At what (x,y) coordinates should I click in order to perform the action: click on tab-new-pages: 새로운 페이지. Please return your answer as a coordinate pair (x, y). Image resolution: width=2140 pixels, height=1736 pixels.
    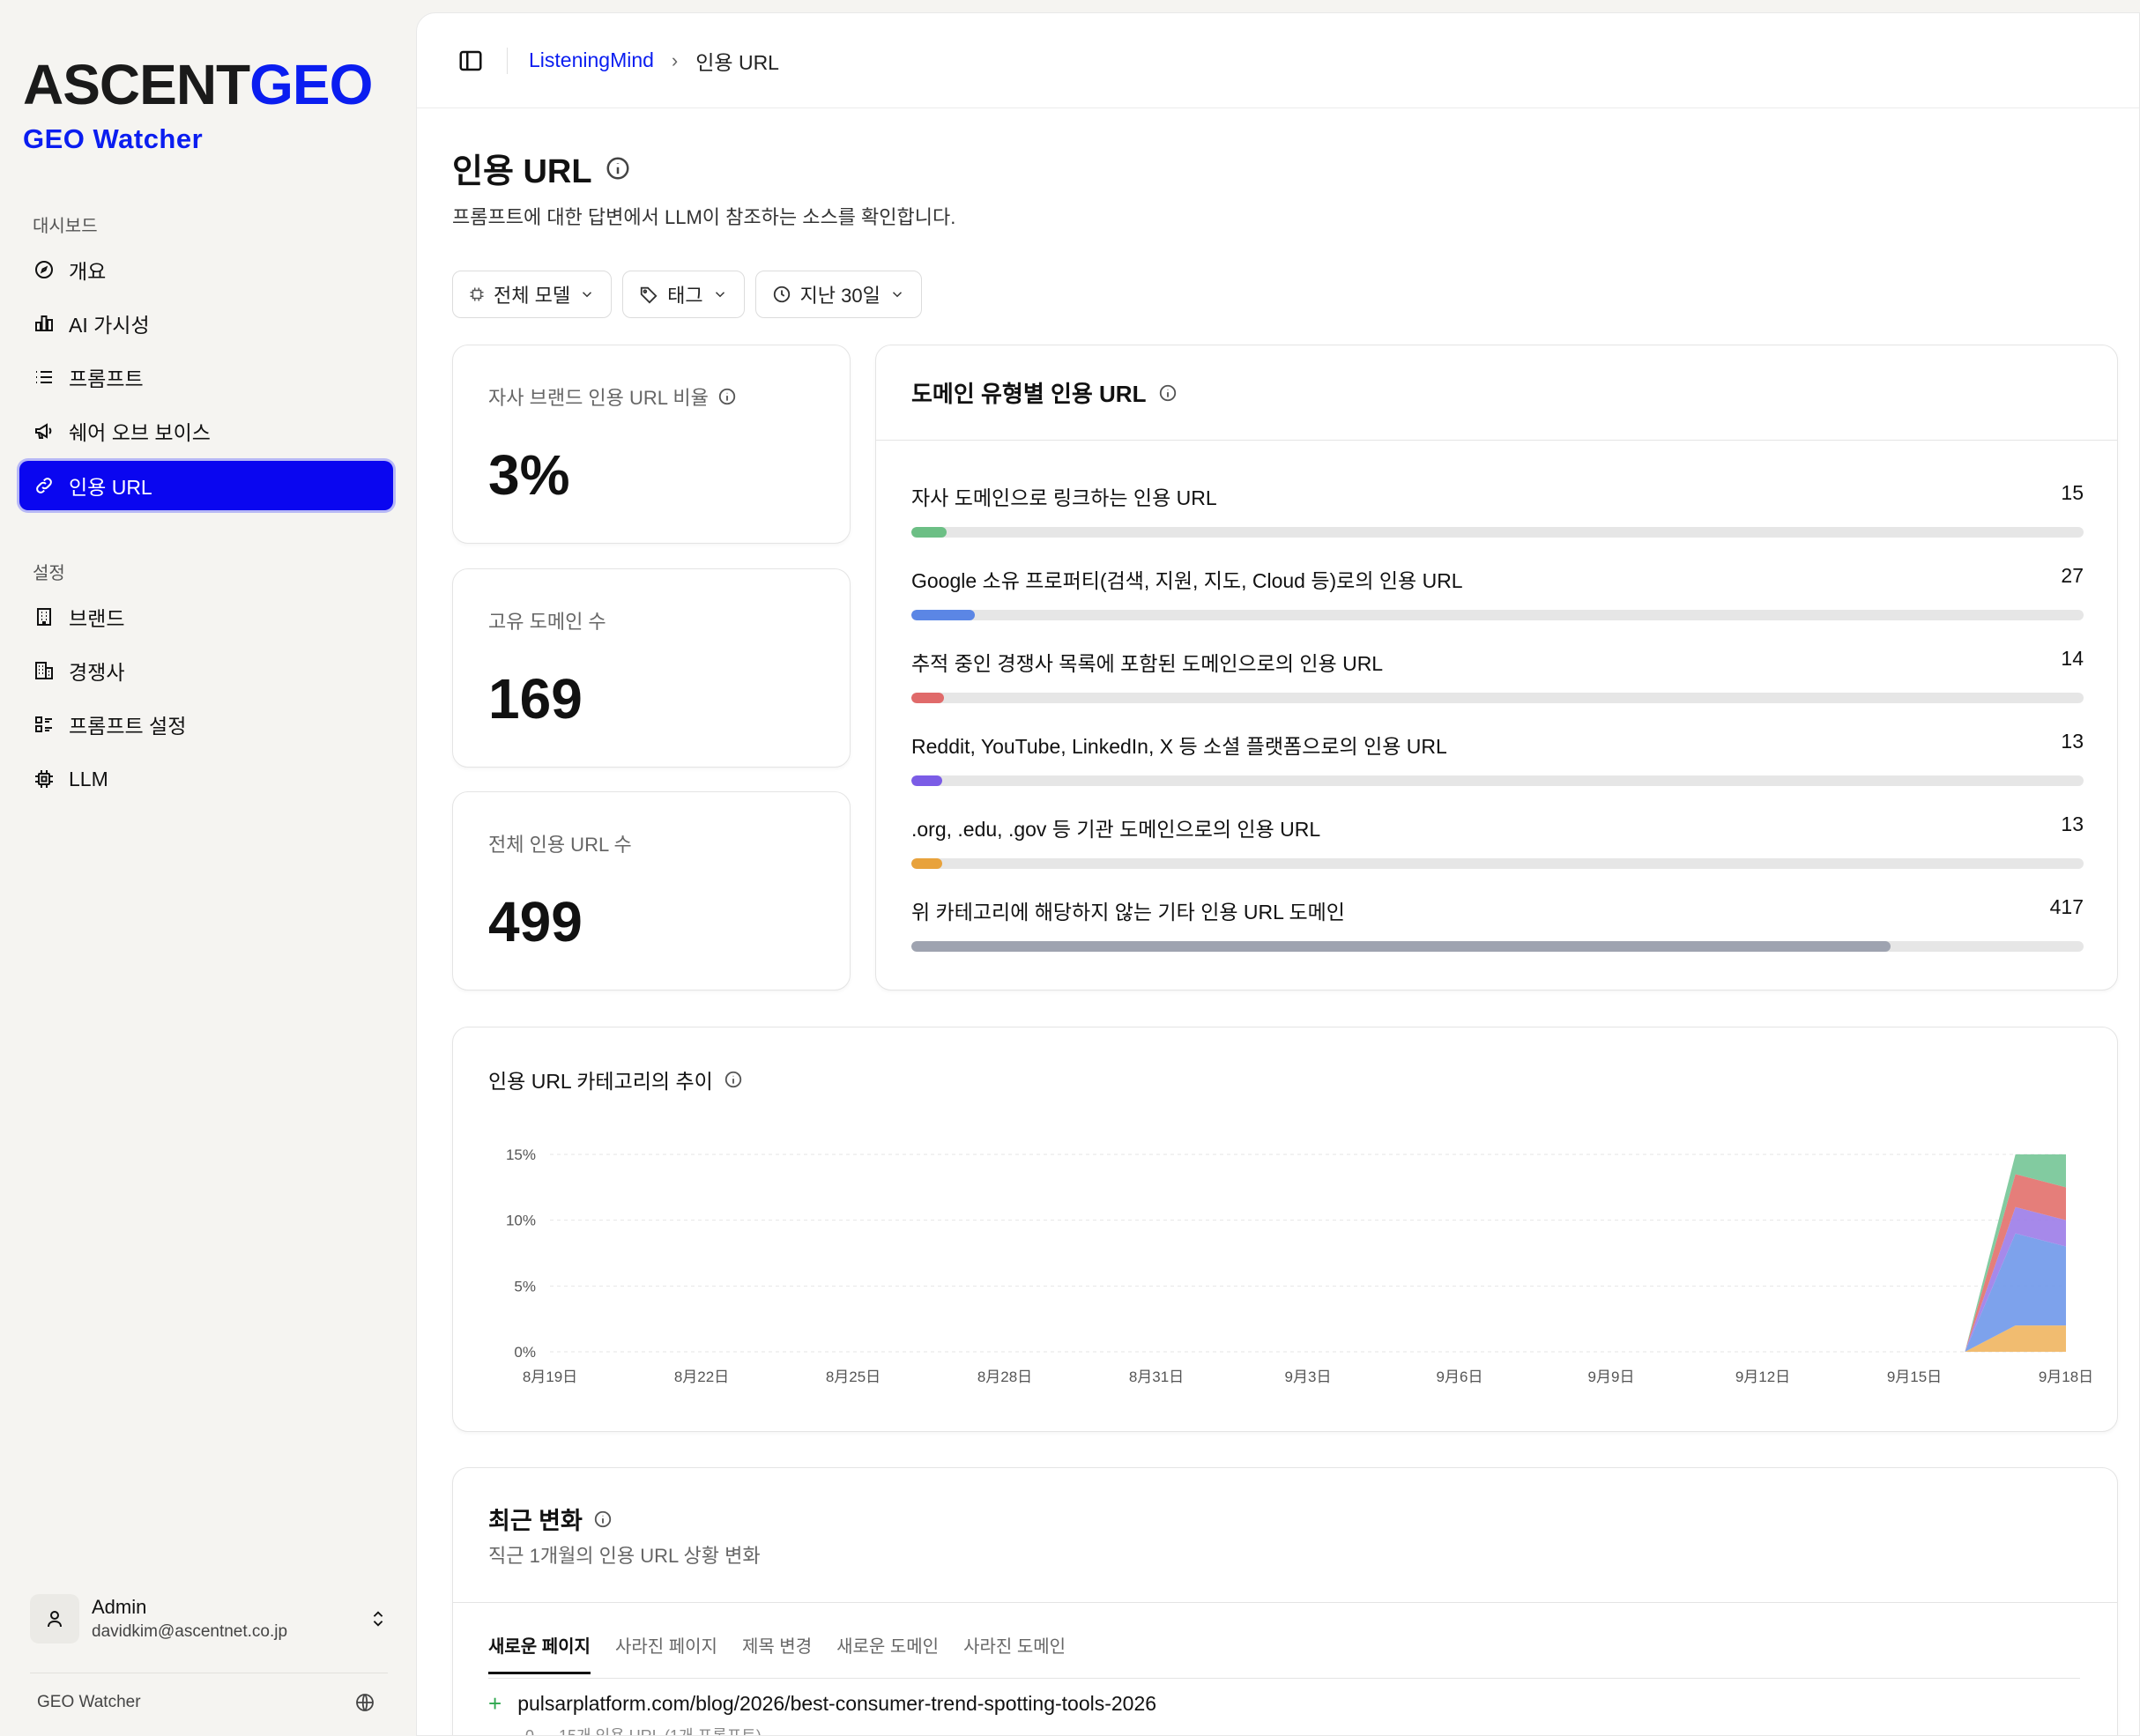
    Looking at the image, I should click on (539, 1653).